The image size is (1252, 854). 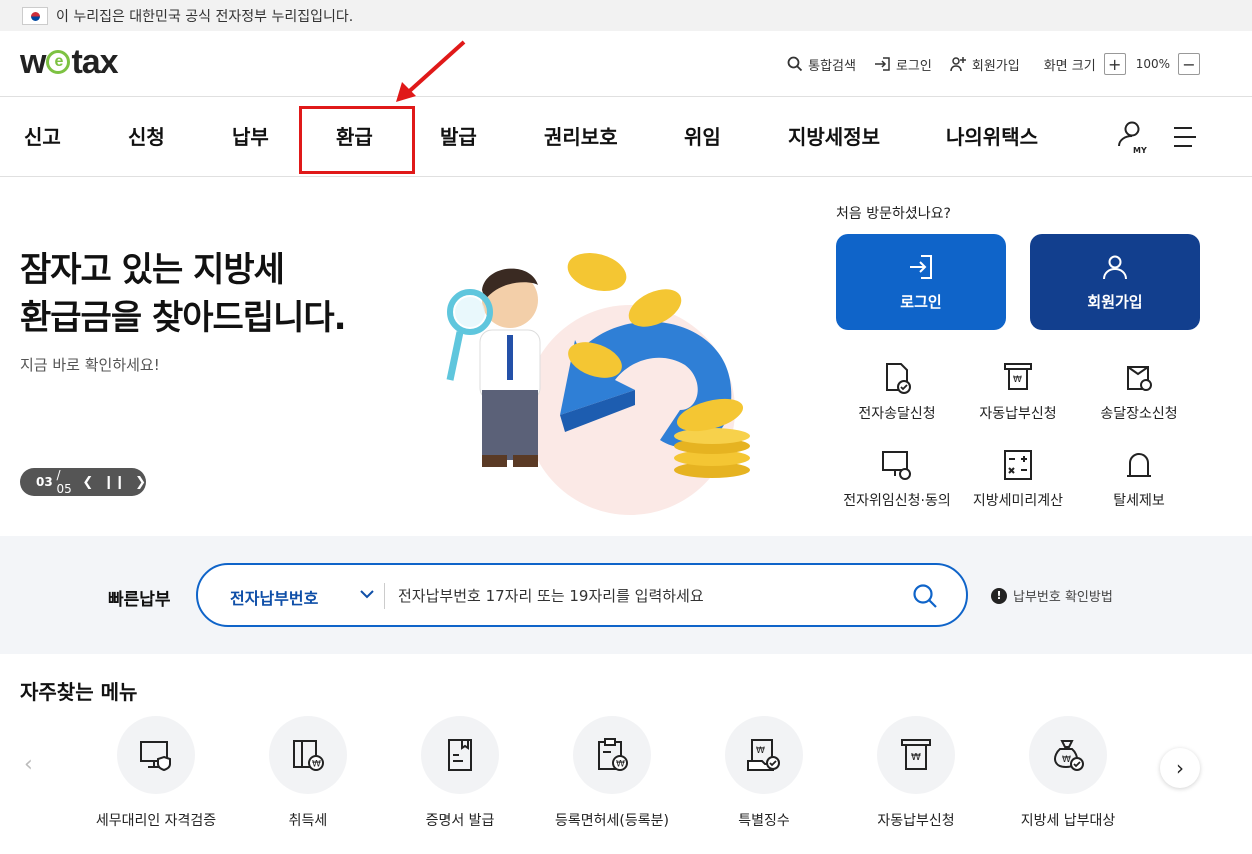 I want to click on logo-e-mark: e, so click(x=58, y=62).